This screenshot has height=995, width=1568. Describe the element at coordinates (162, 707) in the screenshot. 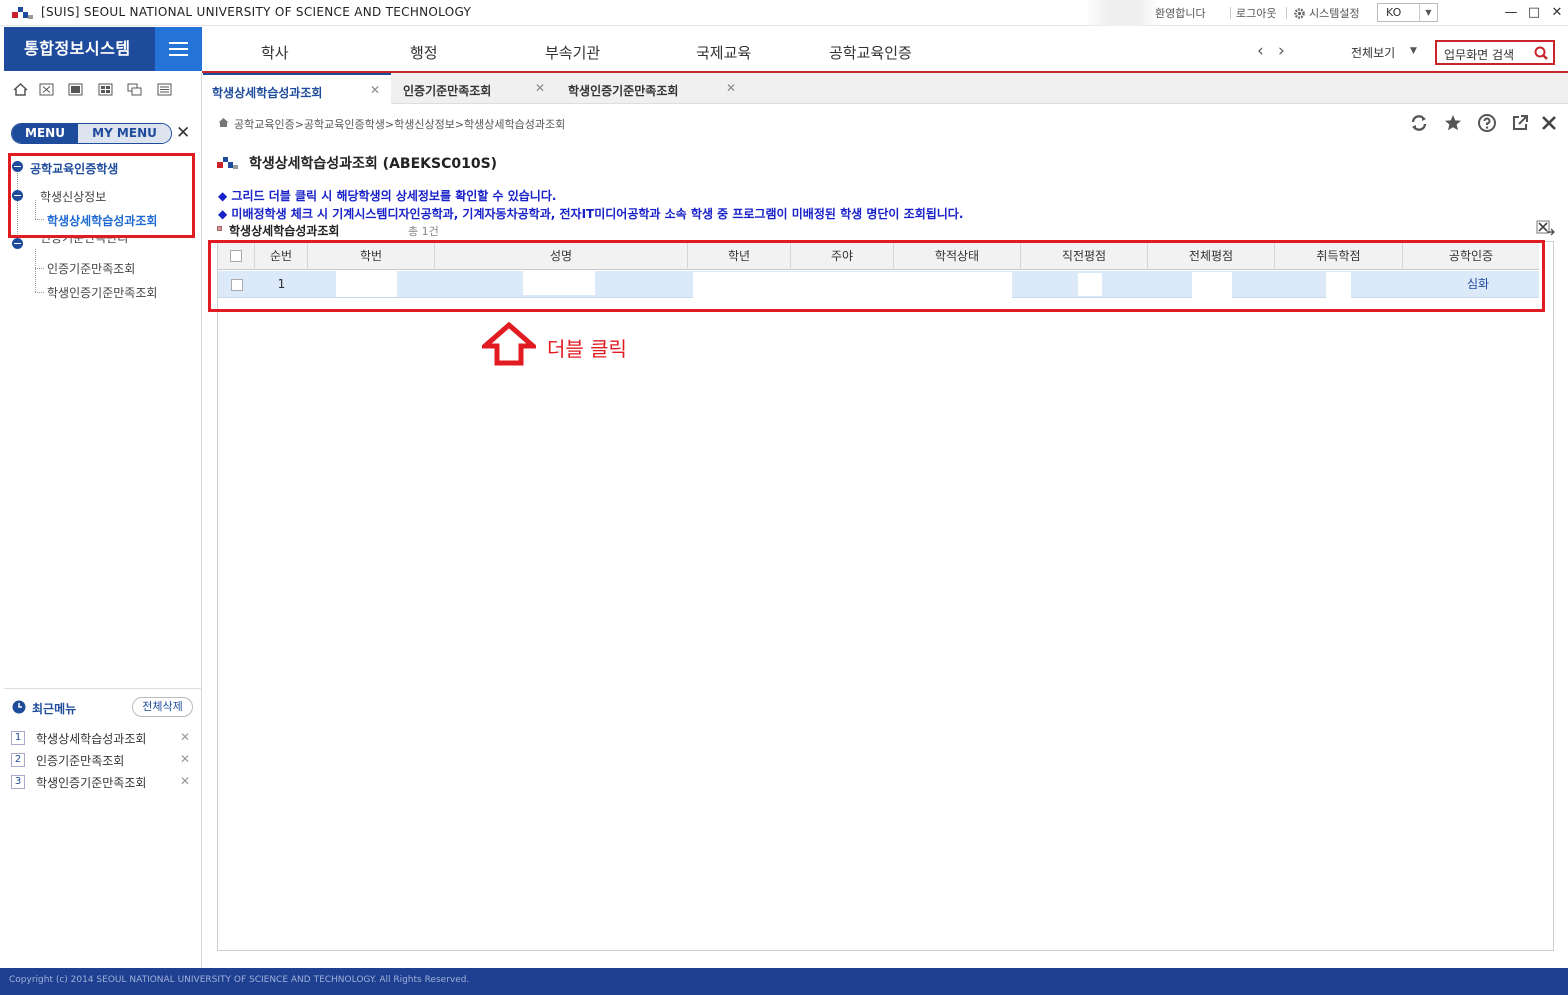

I see `clear-all-button: 전체삭제` at that location.